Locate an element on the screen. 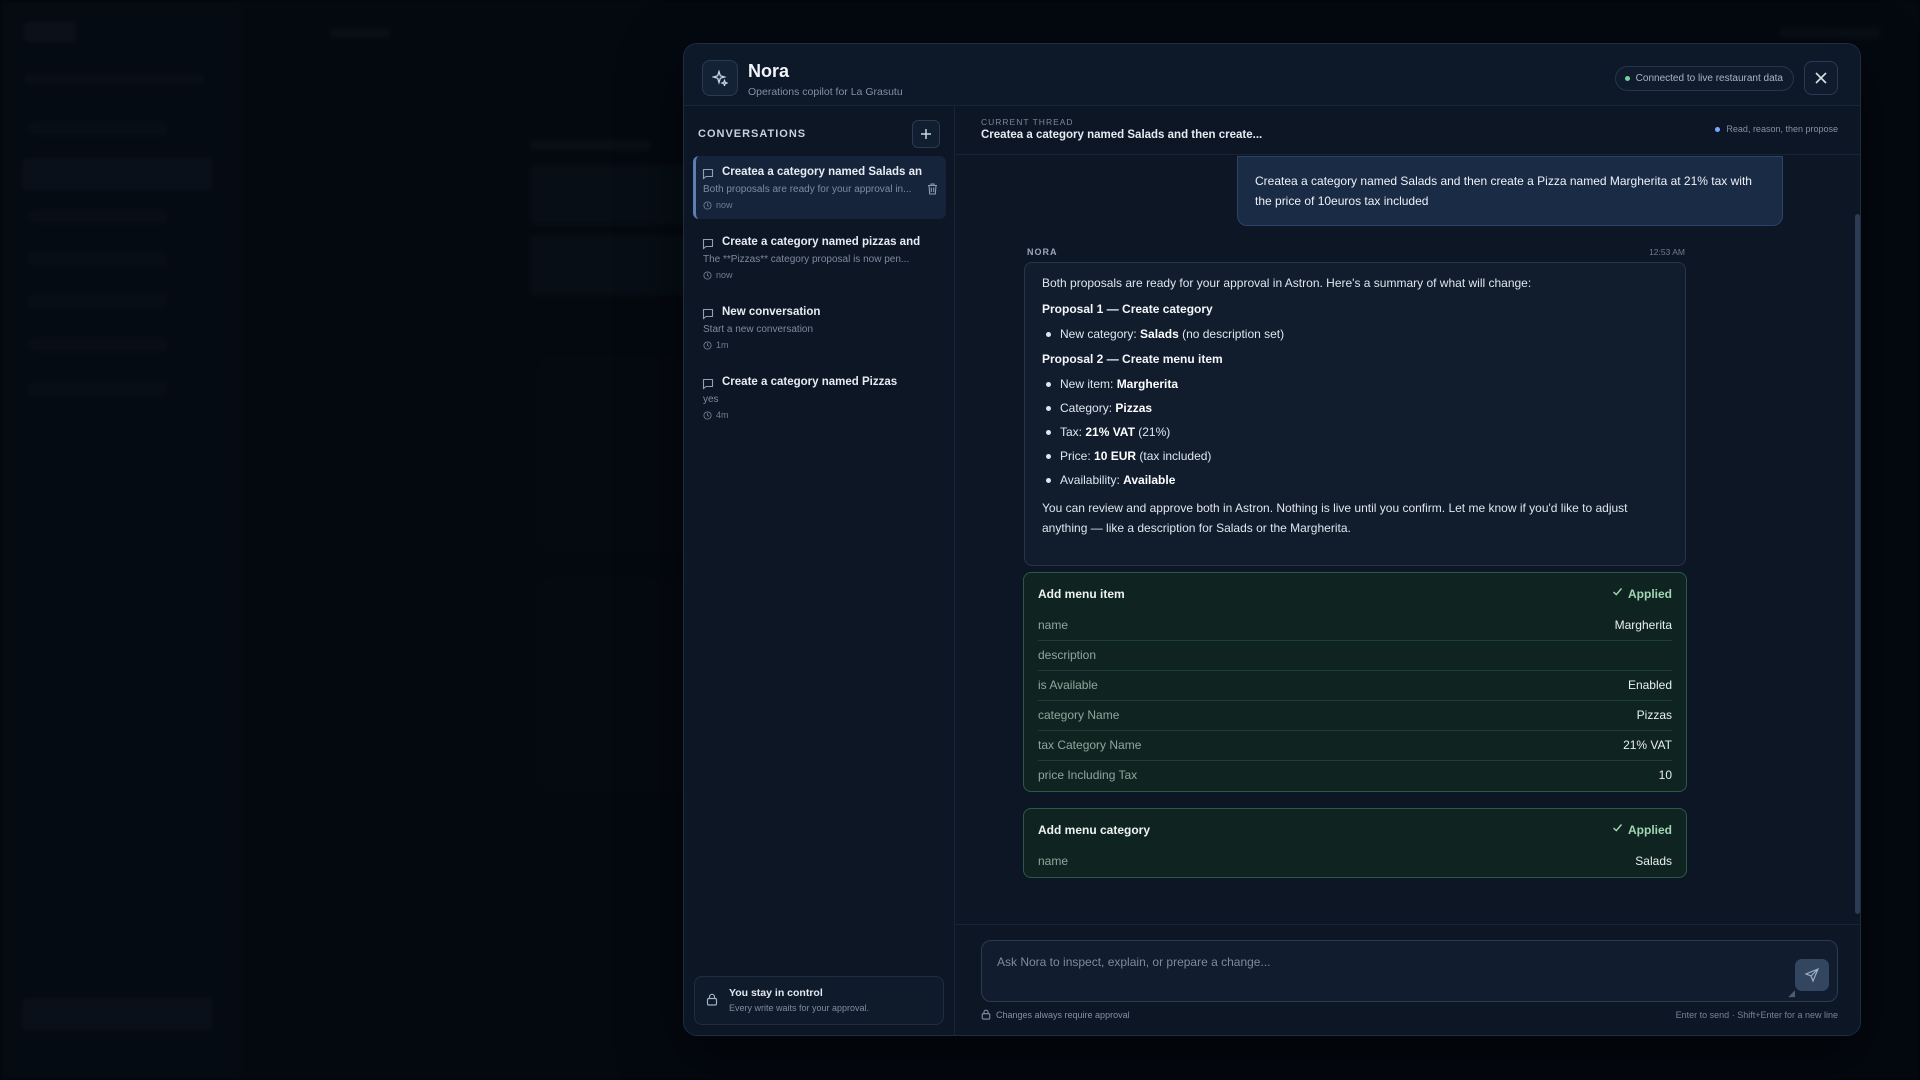  thread-mode-text: Read, reason, then propose is located at coordinates (1782, 129).